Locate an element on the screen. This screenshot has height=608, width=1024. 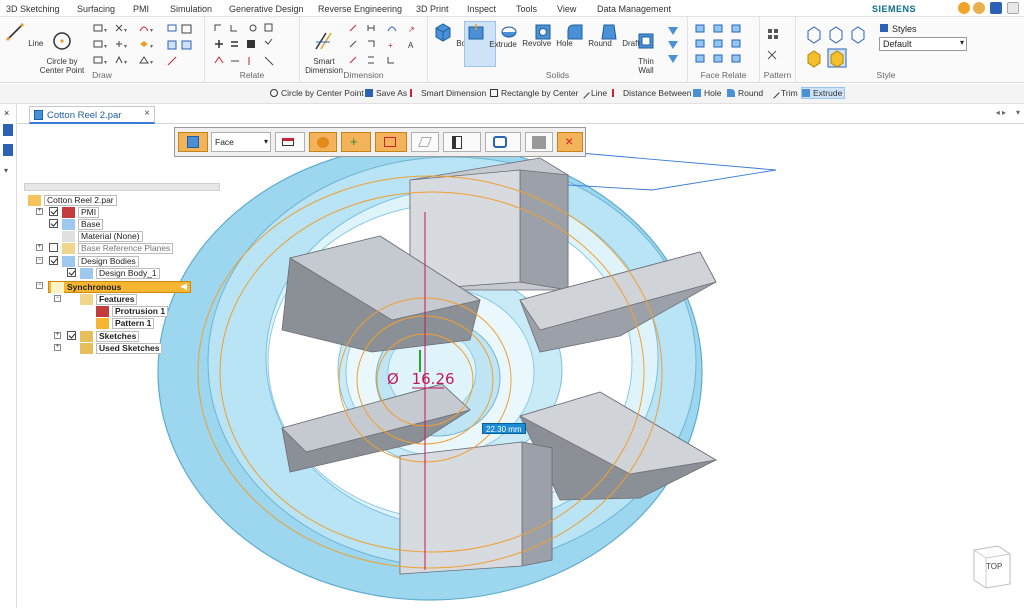
menu-generative-design: Generative Design is located at coordinates (266, 9).